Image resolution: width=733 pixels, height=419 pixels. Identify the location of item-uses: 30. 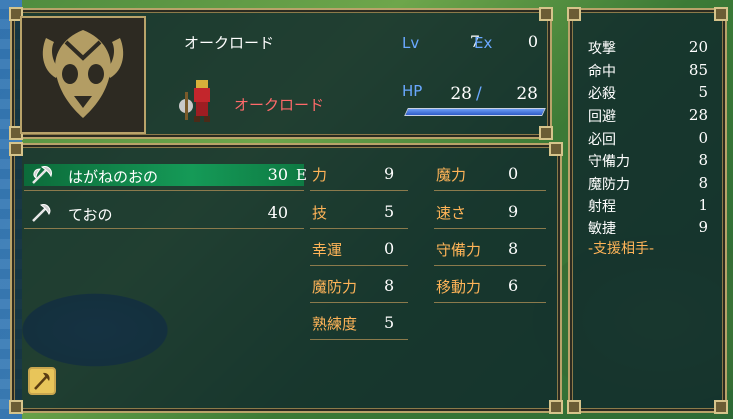
(277, 174).